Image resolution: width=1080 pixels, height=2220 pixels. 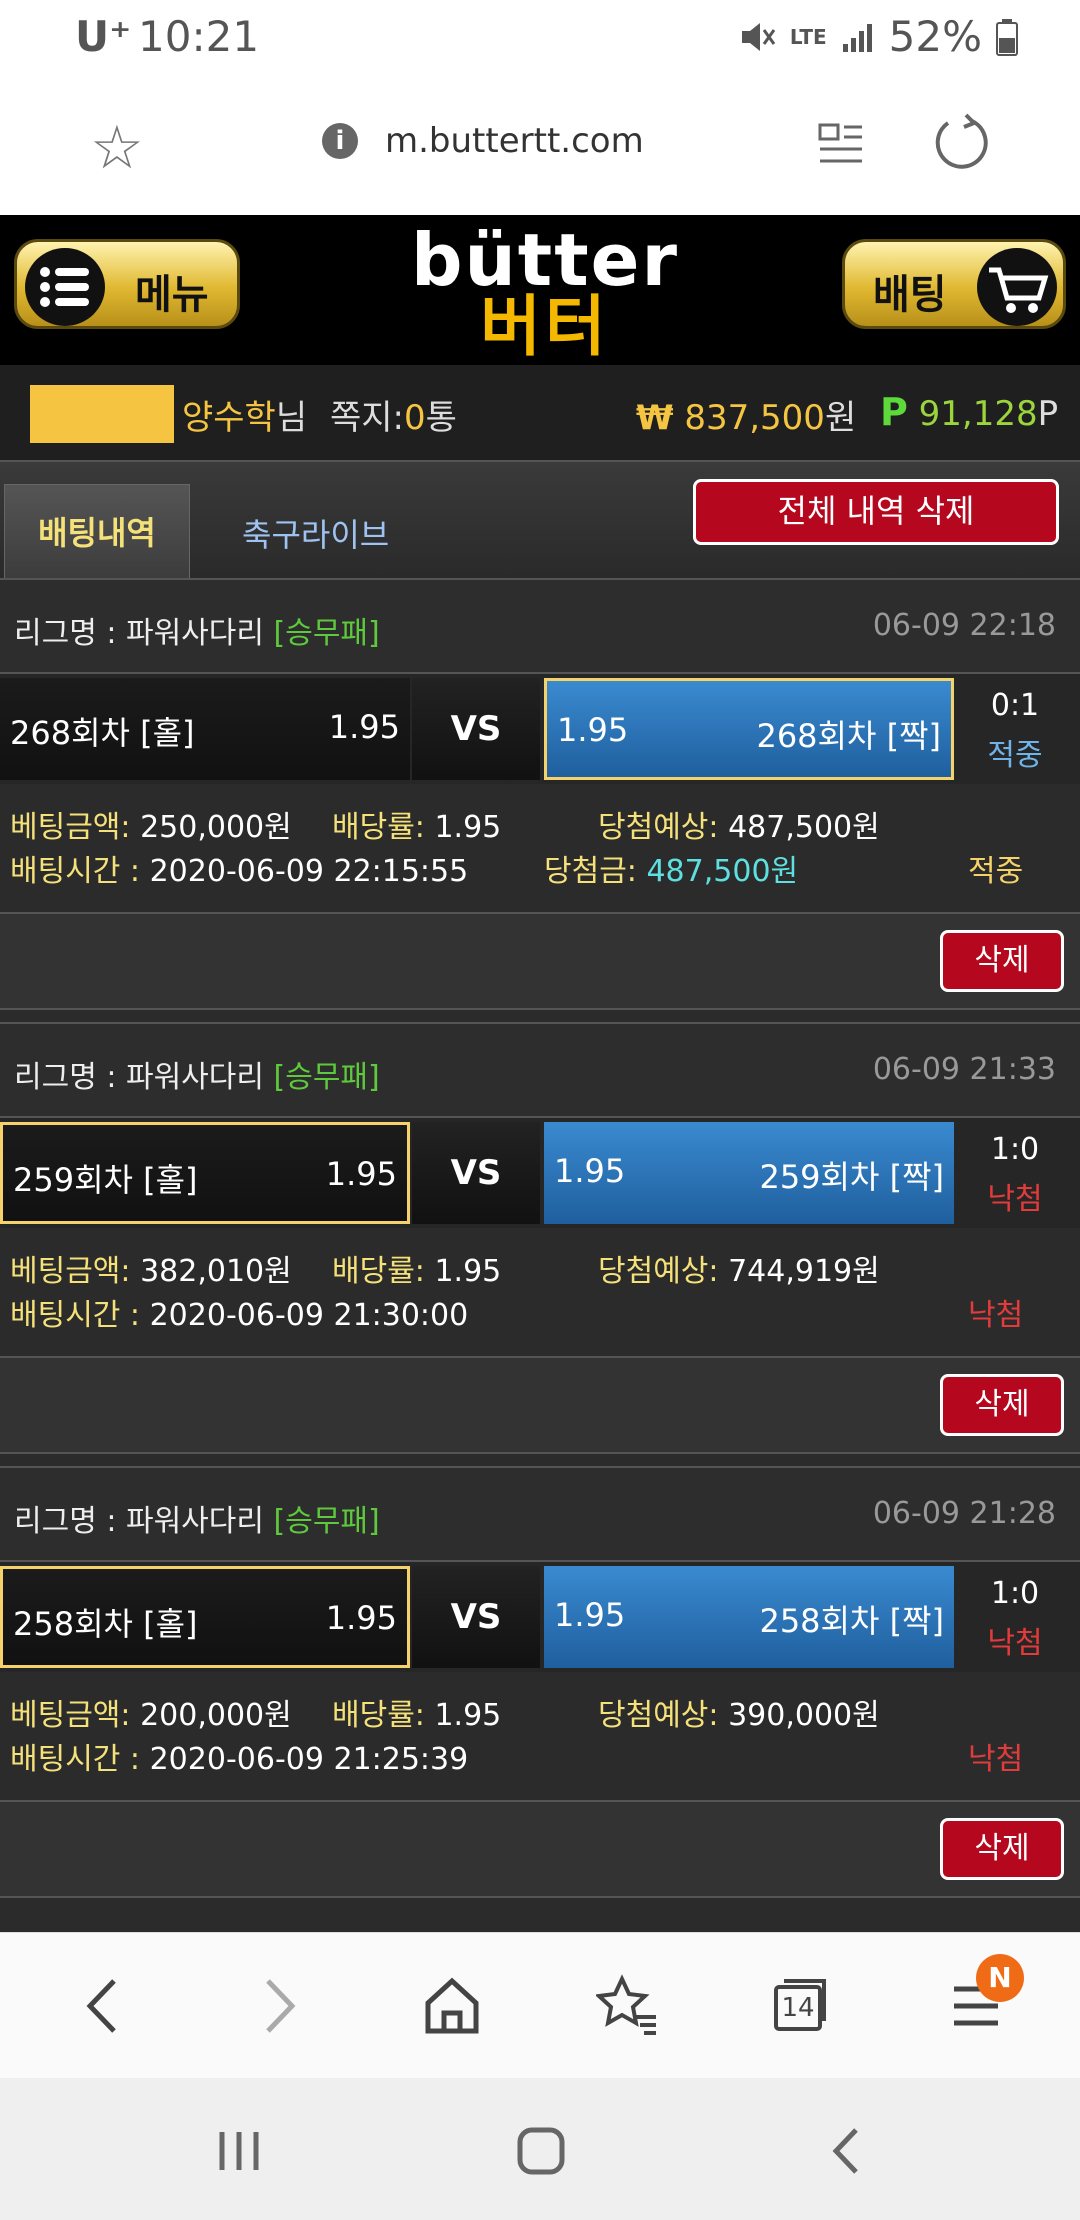 I want to click on expected-win: 당첨예상: 744,919원, so click(x=739, y=1268).